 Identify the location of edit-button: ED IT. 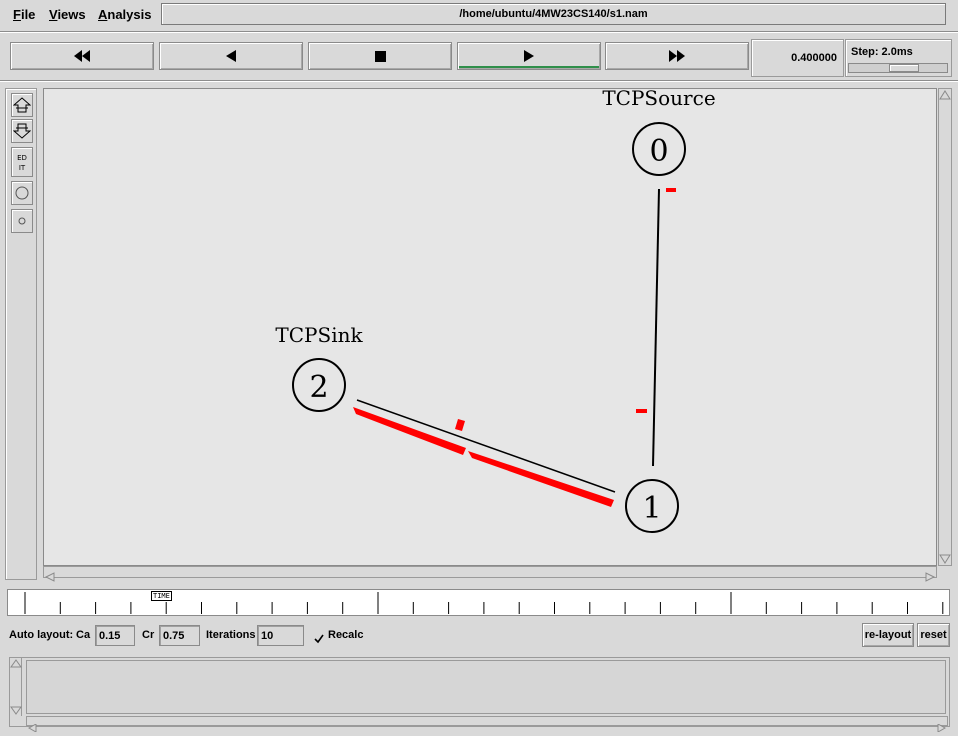
(22, 162).